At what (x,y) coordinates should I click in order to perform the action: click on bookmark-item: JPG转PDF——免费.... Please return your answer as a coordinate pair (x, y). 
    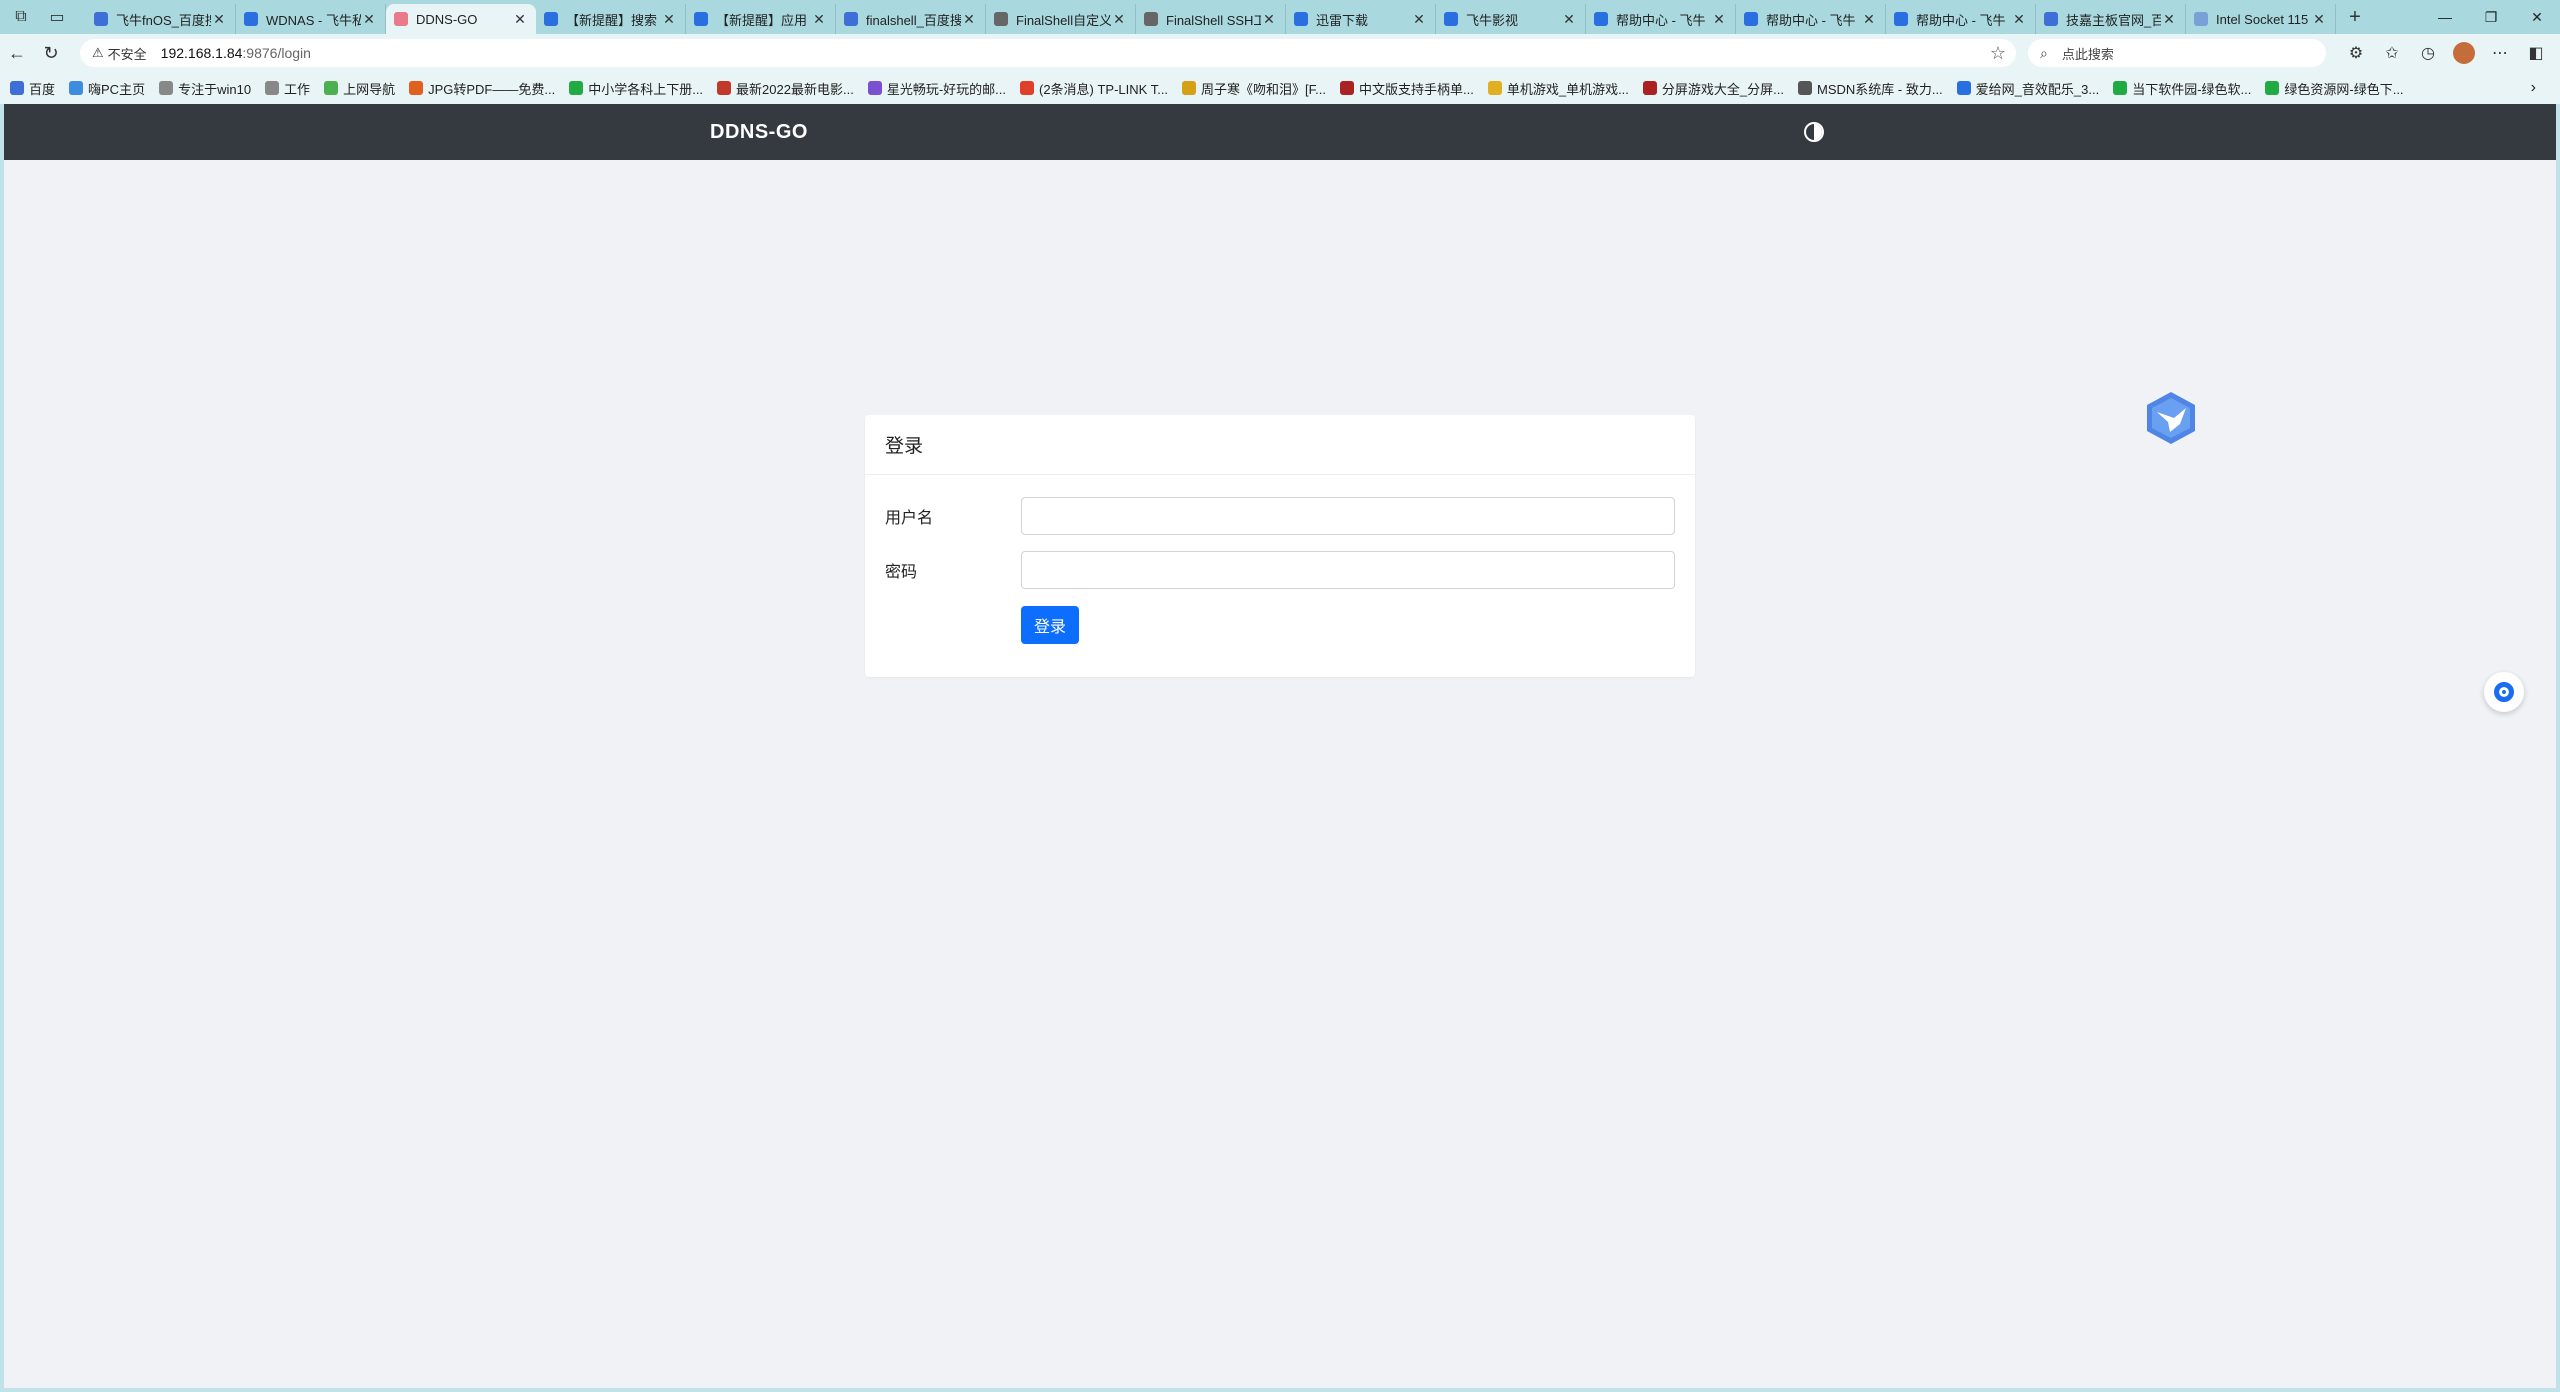
    Looking at the image, I should click on (482, 88).